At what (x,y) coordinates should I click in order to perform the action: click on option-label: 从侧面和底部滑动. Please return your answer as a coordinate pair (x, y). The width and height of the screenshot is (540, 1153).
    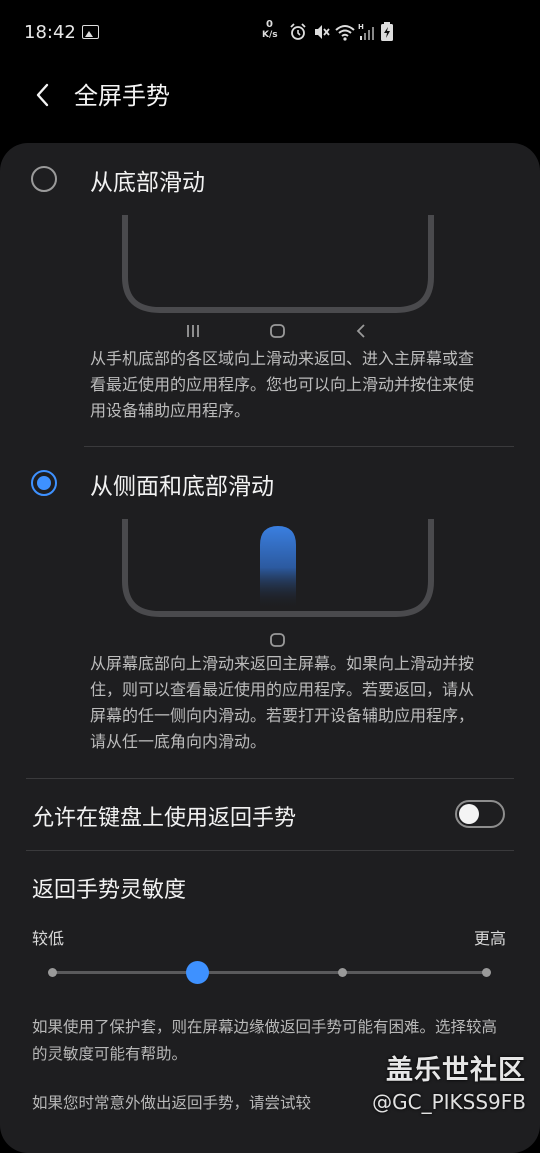
    Looking at the image, I should click on (182, 487).